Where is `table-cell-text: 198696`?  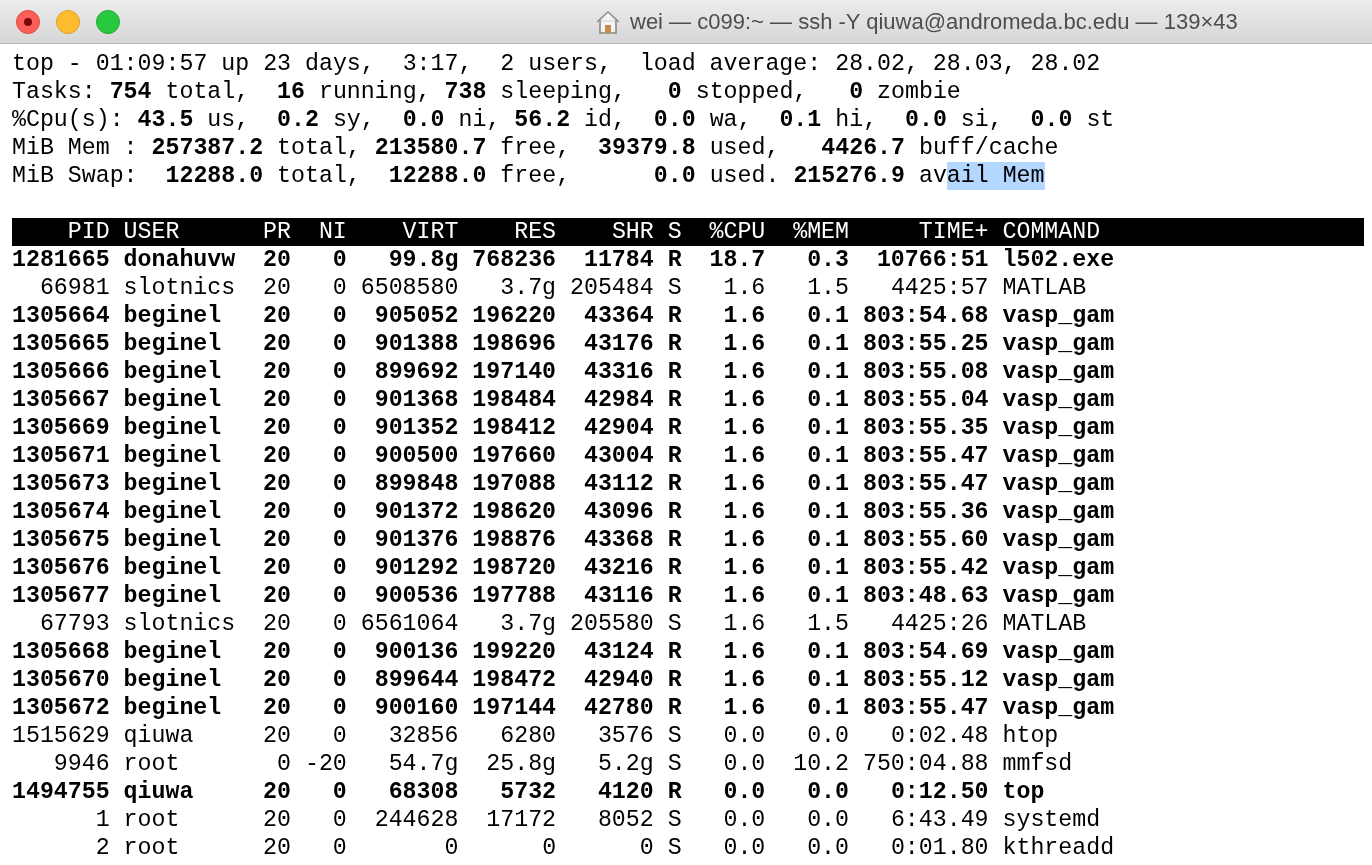
table-cell-text: 198696 is located at coordinates (514, 344).